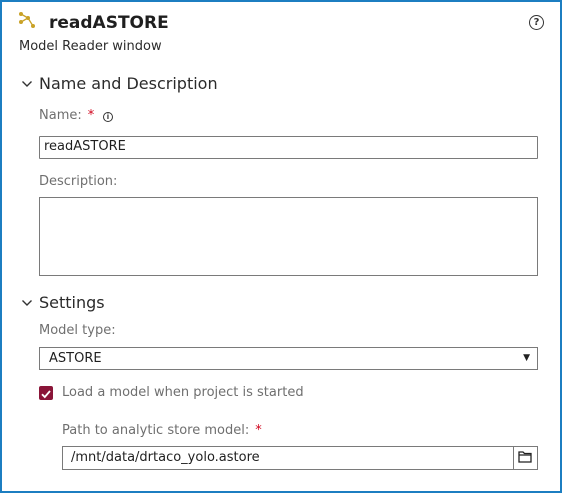 Image resolution: width=562 pixels, height=493 pixels. What do you see at coordinates (536, 22) in the screenshot?
I see `help-icon: ?` at bounding box center [536, 22].